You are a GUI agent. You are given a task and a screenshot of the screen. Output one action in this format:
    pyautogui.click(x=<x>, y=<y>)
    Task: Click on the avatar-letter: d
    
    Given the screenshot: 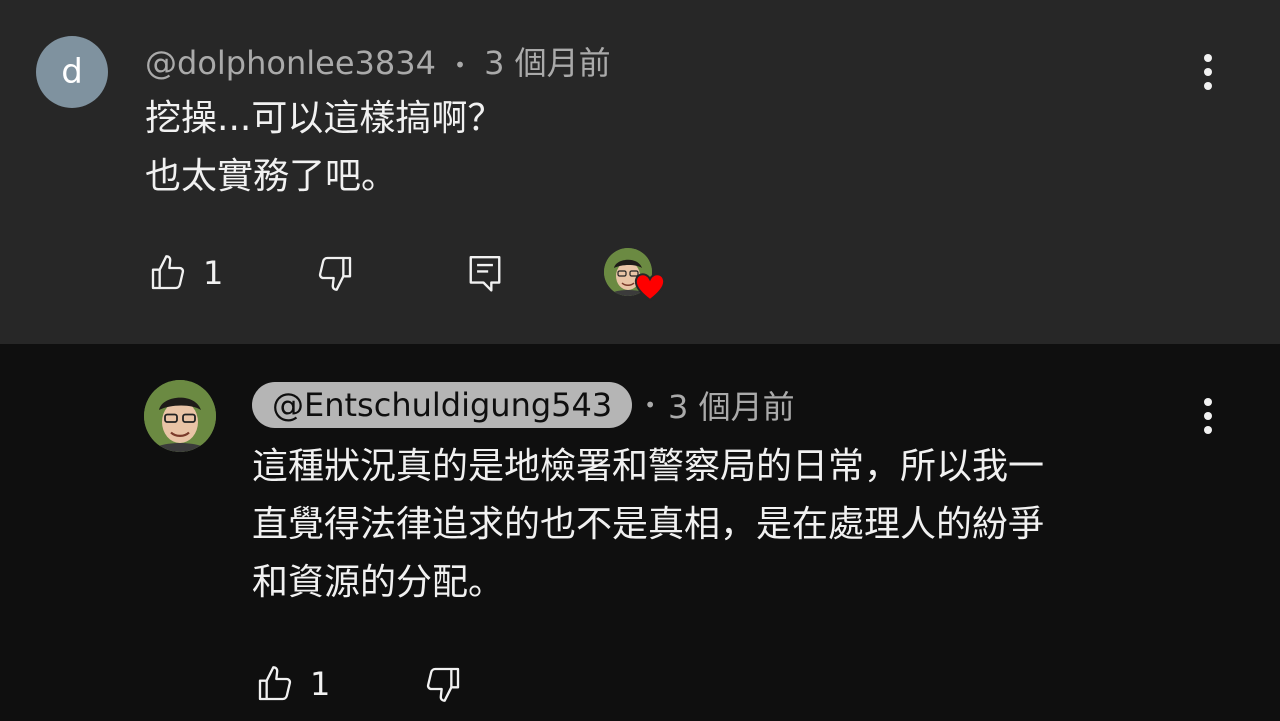 What is the action you would take?
    pyautogui.click(x=72, y=72)
    